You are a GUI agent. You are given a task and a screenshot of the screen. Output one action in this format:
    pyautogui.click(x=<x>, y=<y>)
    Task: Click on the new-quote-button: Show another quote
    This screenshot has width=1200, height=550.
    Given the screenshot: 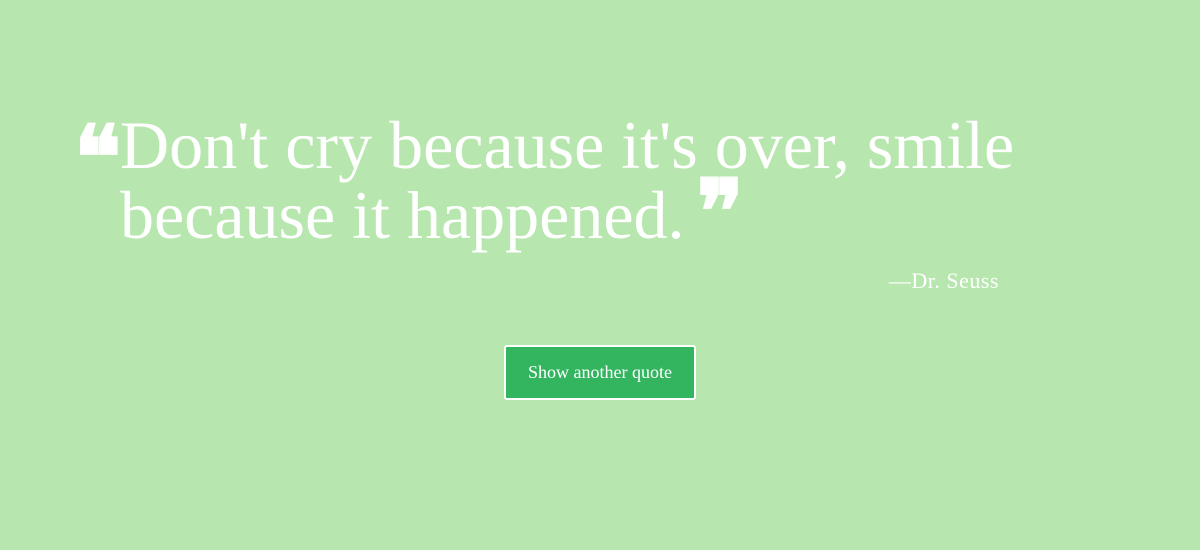 What is the action you would take?
    pyautogui.click(x=600, y=372)
    